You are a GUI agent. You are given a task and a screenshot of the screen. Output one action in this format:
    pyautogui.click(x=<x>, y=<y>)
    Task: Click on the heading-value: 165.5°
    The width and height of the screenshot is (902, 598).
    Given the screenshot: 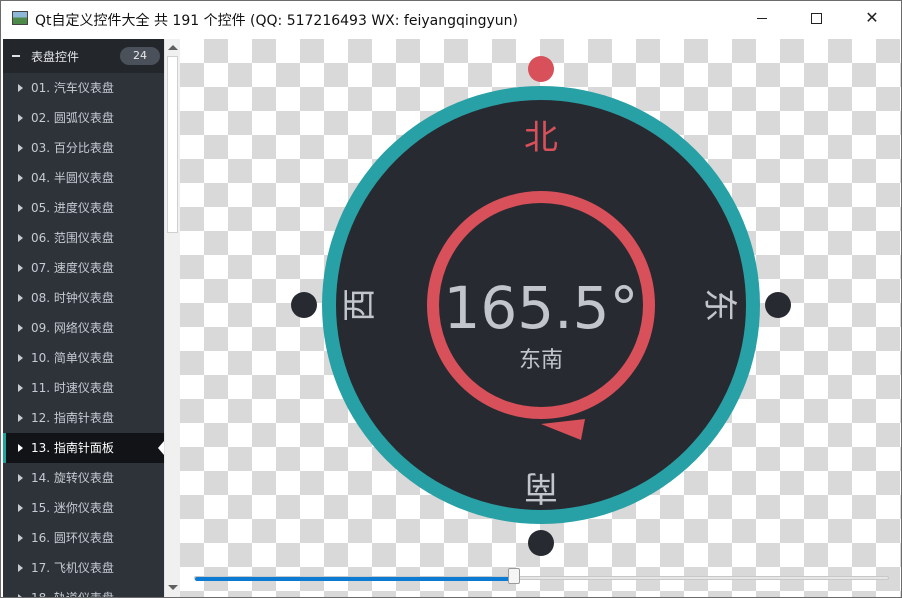 What is the action you would take?
    pyautogui.click(x=540, y=308)
    